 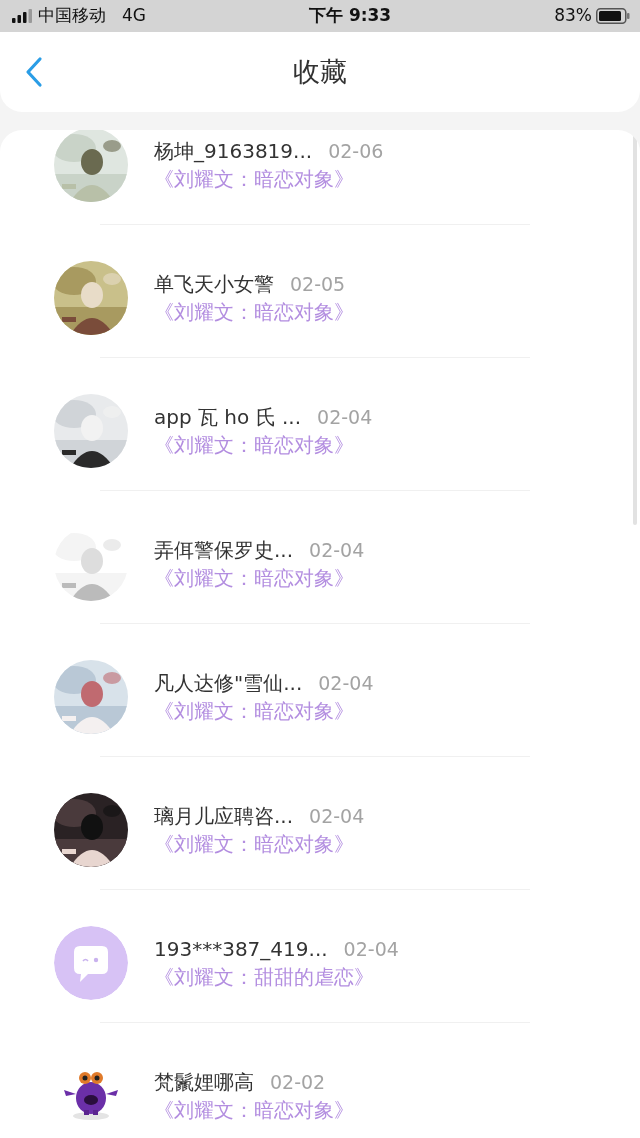 I want to click on network-type: 4G, so click(x=134, y=16).